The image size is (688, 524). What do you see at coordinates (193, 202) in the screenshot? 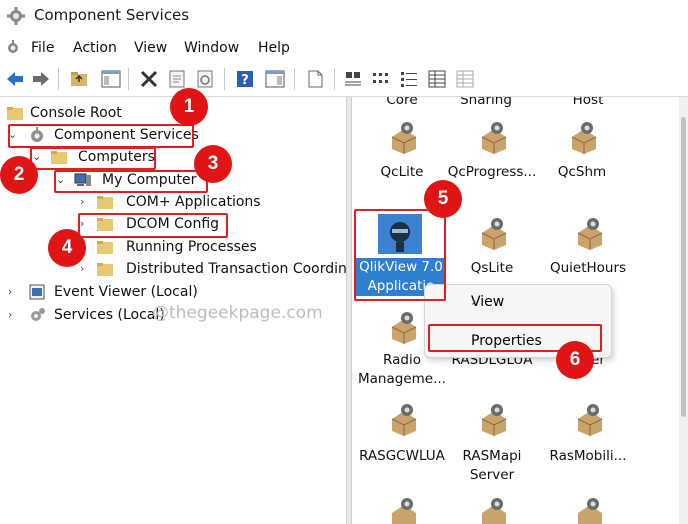
I see `tree-label: COM+ Applications` at bounding box center [193, 202].